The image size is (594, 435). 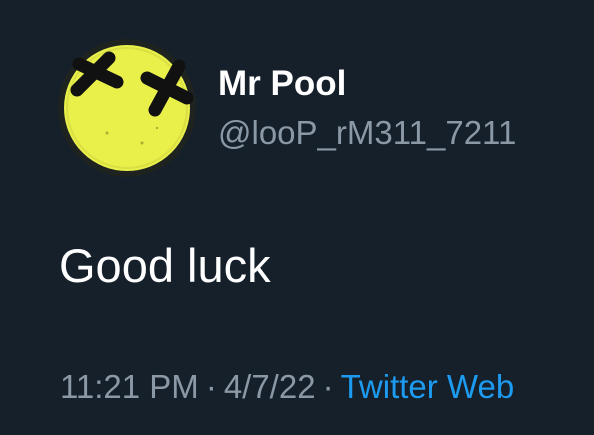 I want to click on tweet-text: Good luck, so click(x=165, y=265).